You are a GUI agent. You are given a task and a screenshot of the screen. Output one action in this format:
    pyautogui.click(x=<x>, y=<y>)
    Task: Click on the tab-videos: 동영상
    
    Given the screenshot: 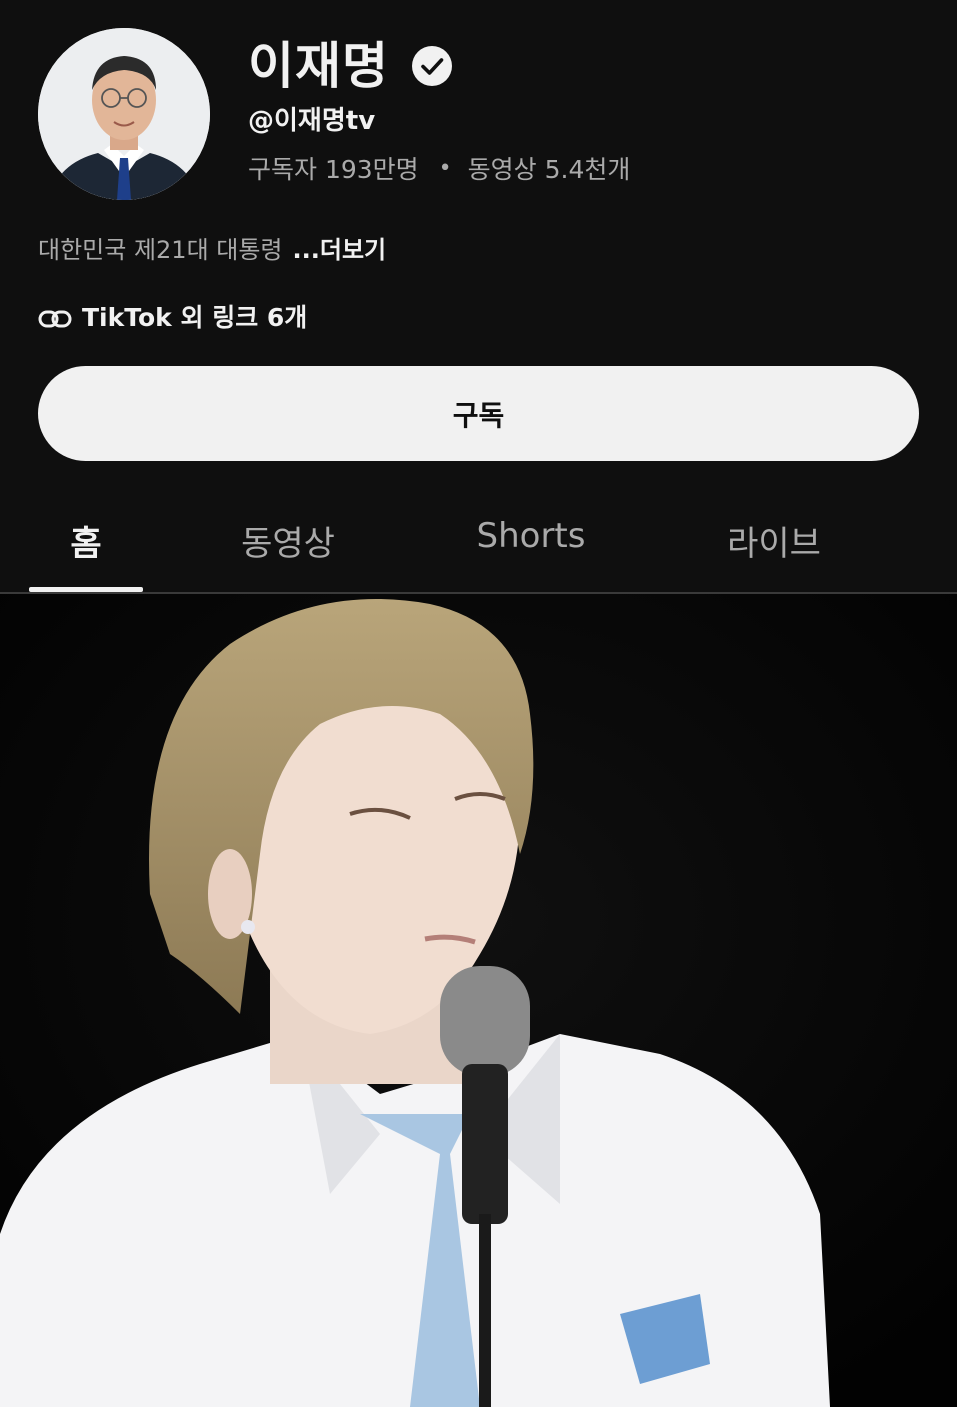 What is the action you would take?
    pyautogui.click(x=288, y=540)
    